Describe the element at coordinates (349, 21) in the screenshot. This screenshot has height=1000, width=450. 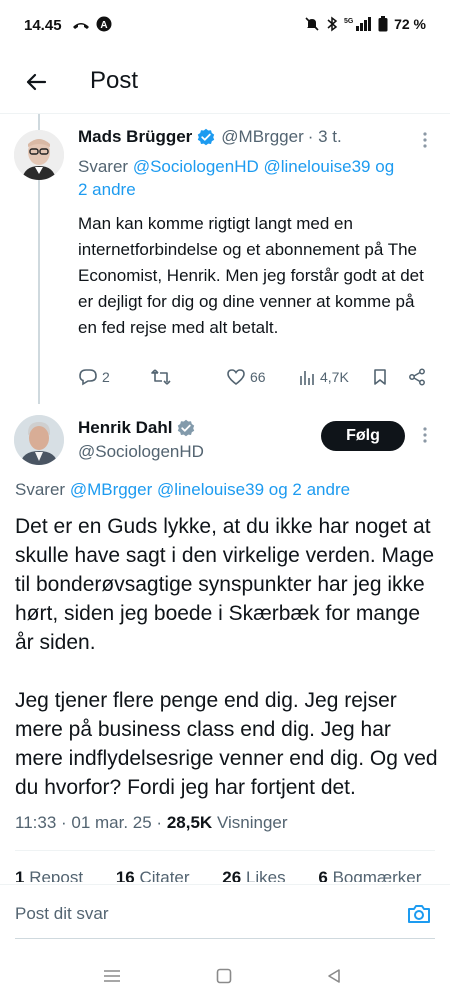
I see `svg-text: 5G` at that location.